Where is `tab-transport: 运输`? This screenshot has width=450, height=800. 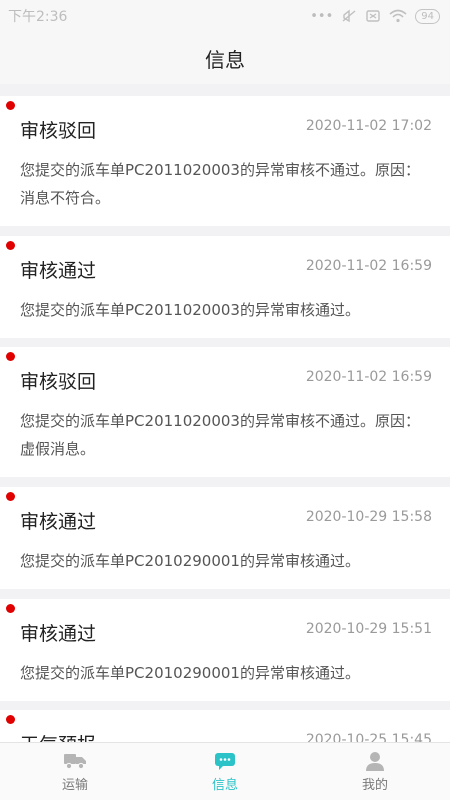 tab-transport: 运输 is located at coordinates (75, 771).